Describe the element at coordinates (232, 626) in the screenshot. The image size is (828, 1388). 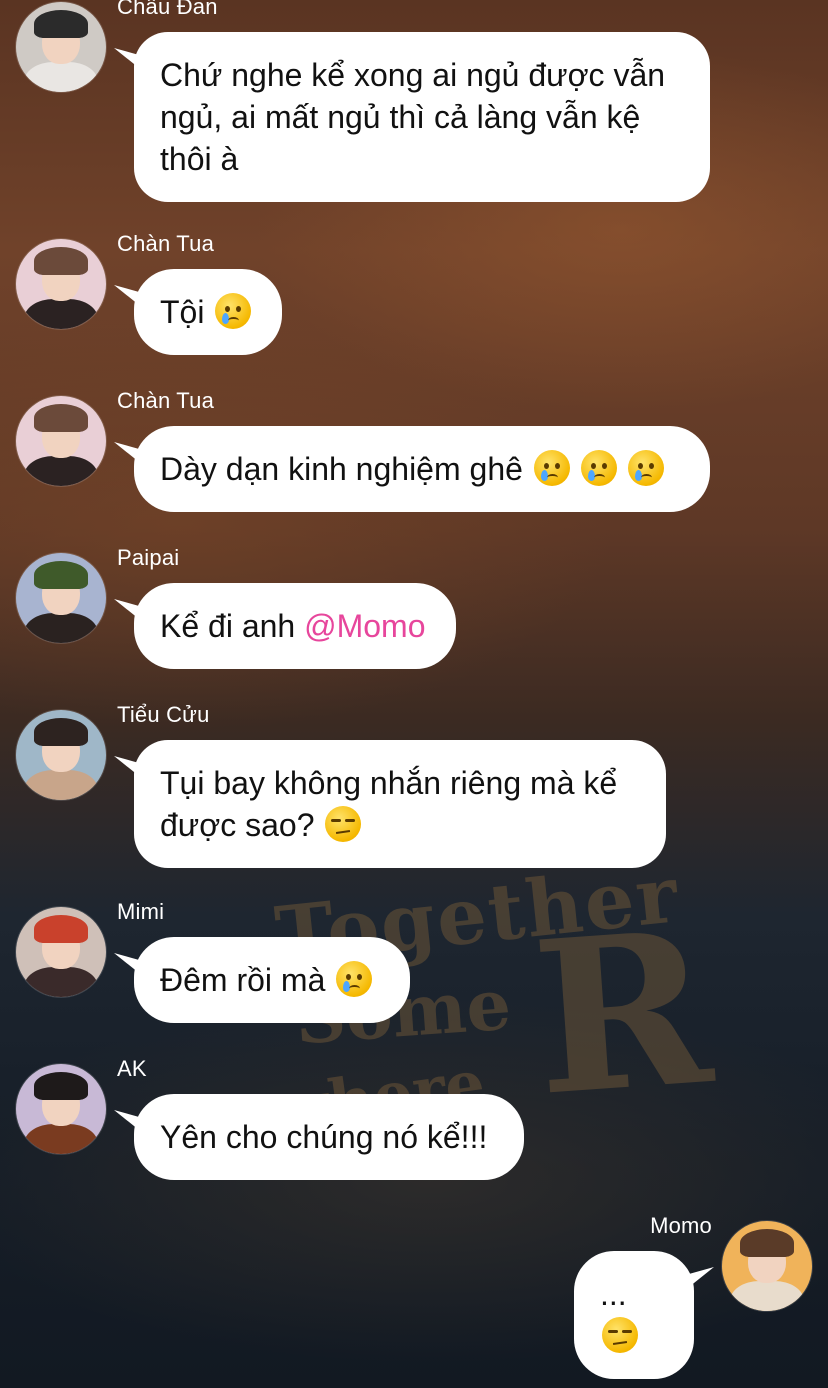
I see `message-text: Kể đi anh` at that location.